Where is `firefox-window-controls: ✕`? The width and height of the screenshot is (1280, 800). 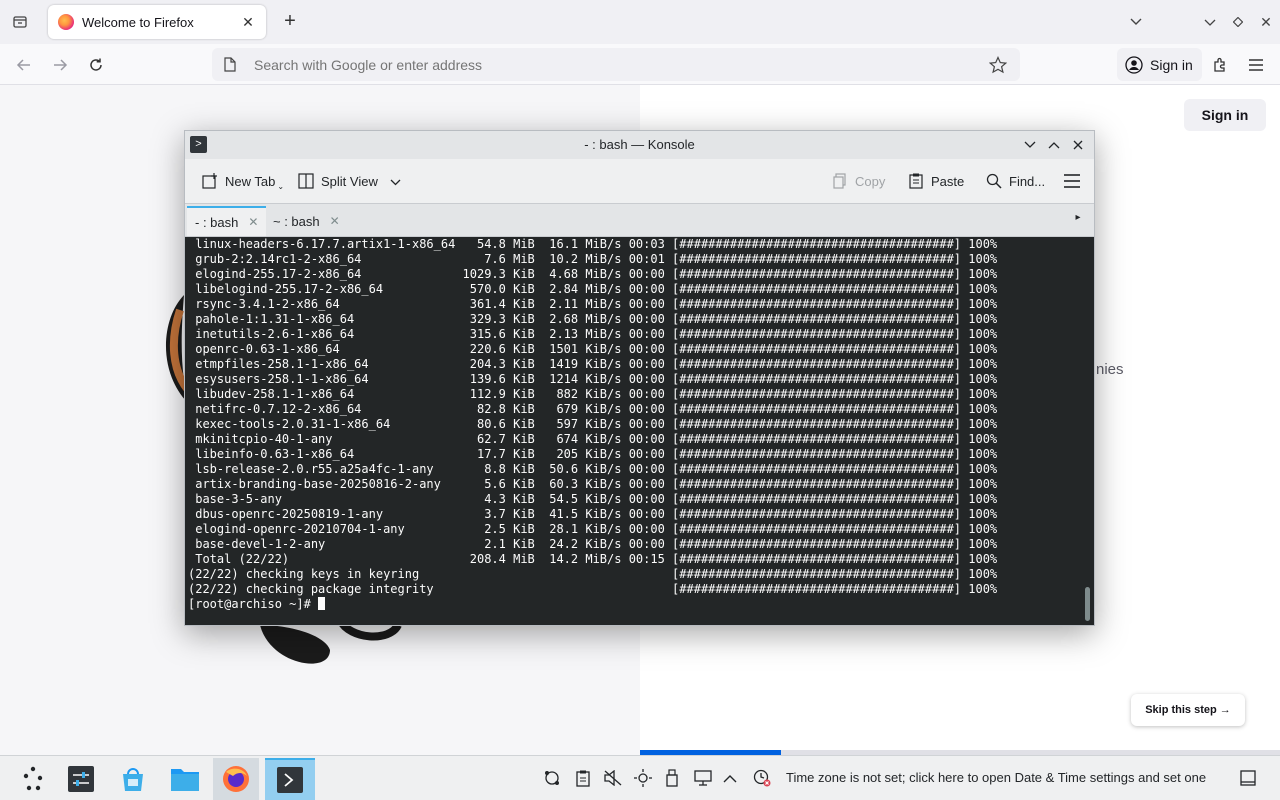
firefox-window-controls: ✕ is located at coordinates (1238, 22).